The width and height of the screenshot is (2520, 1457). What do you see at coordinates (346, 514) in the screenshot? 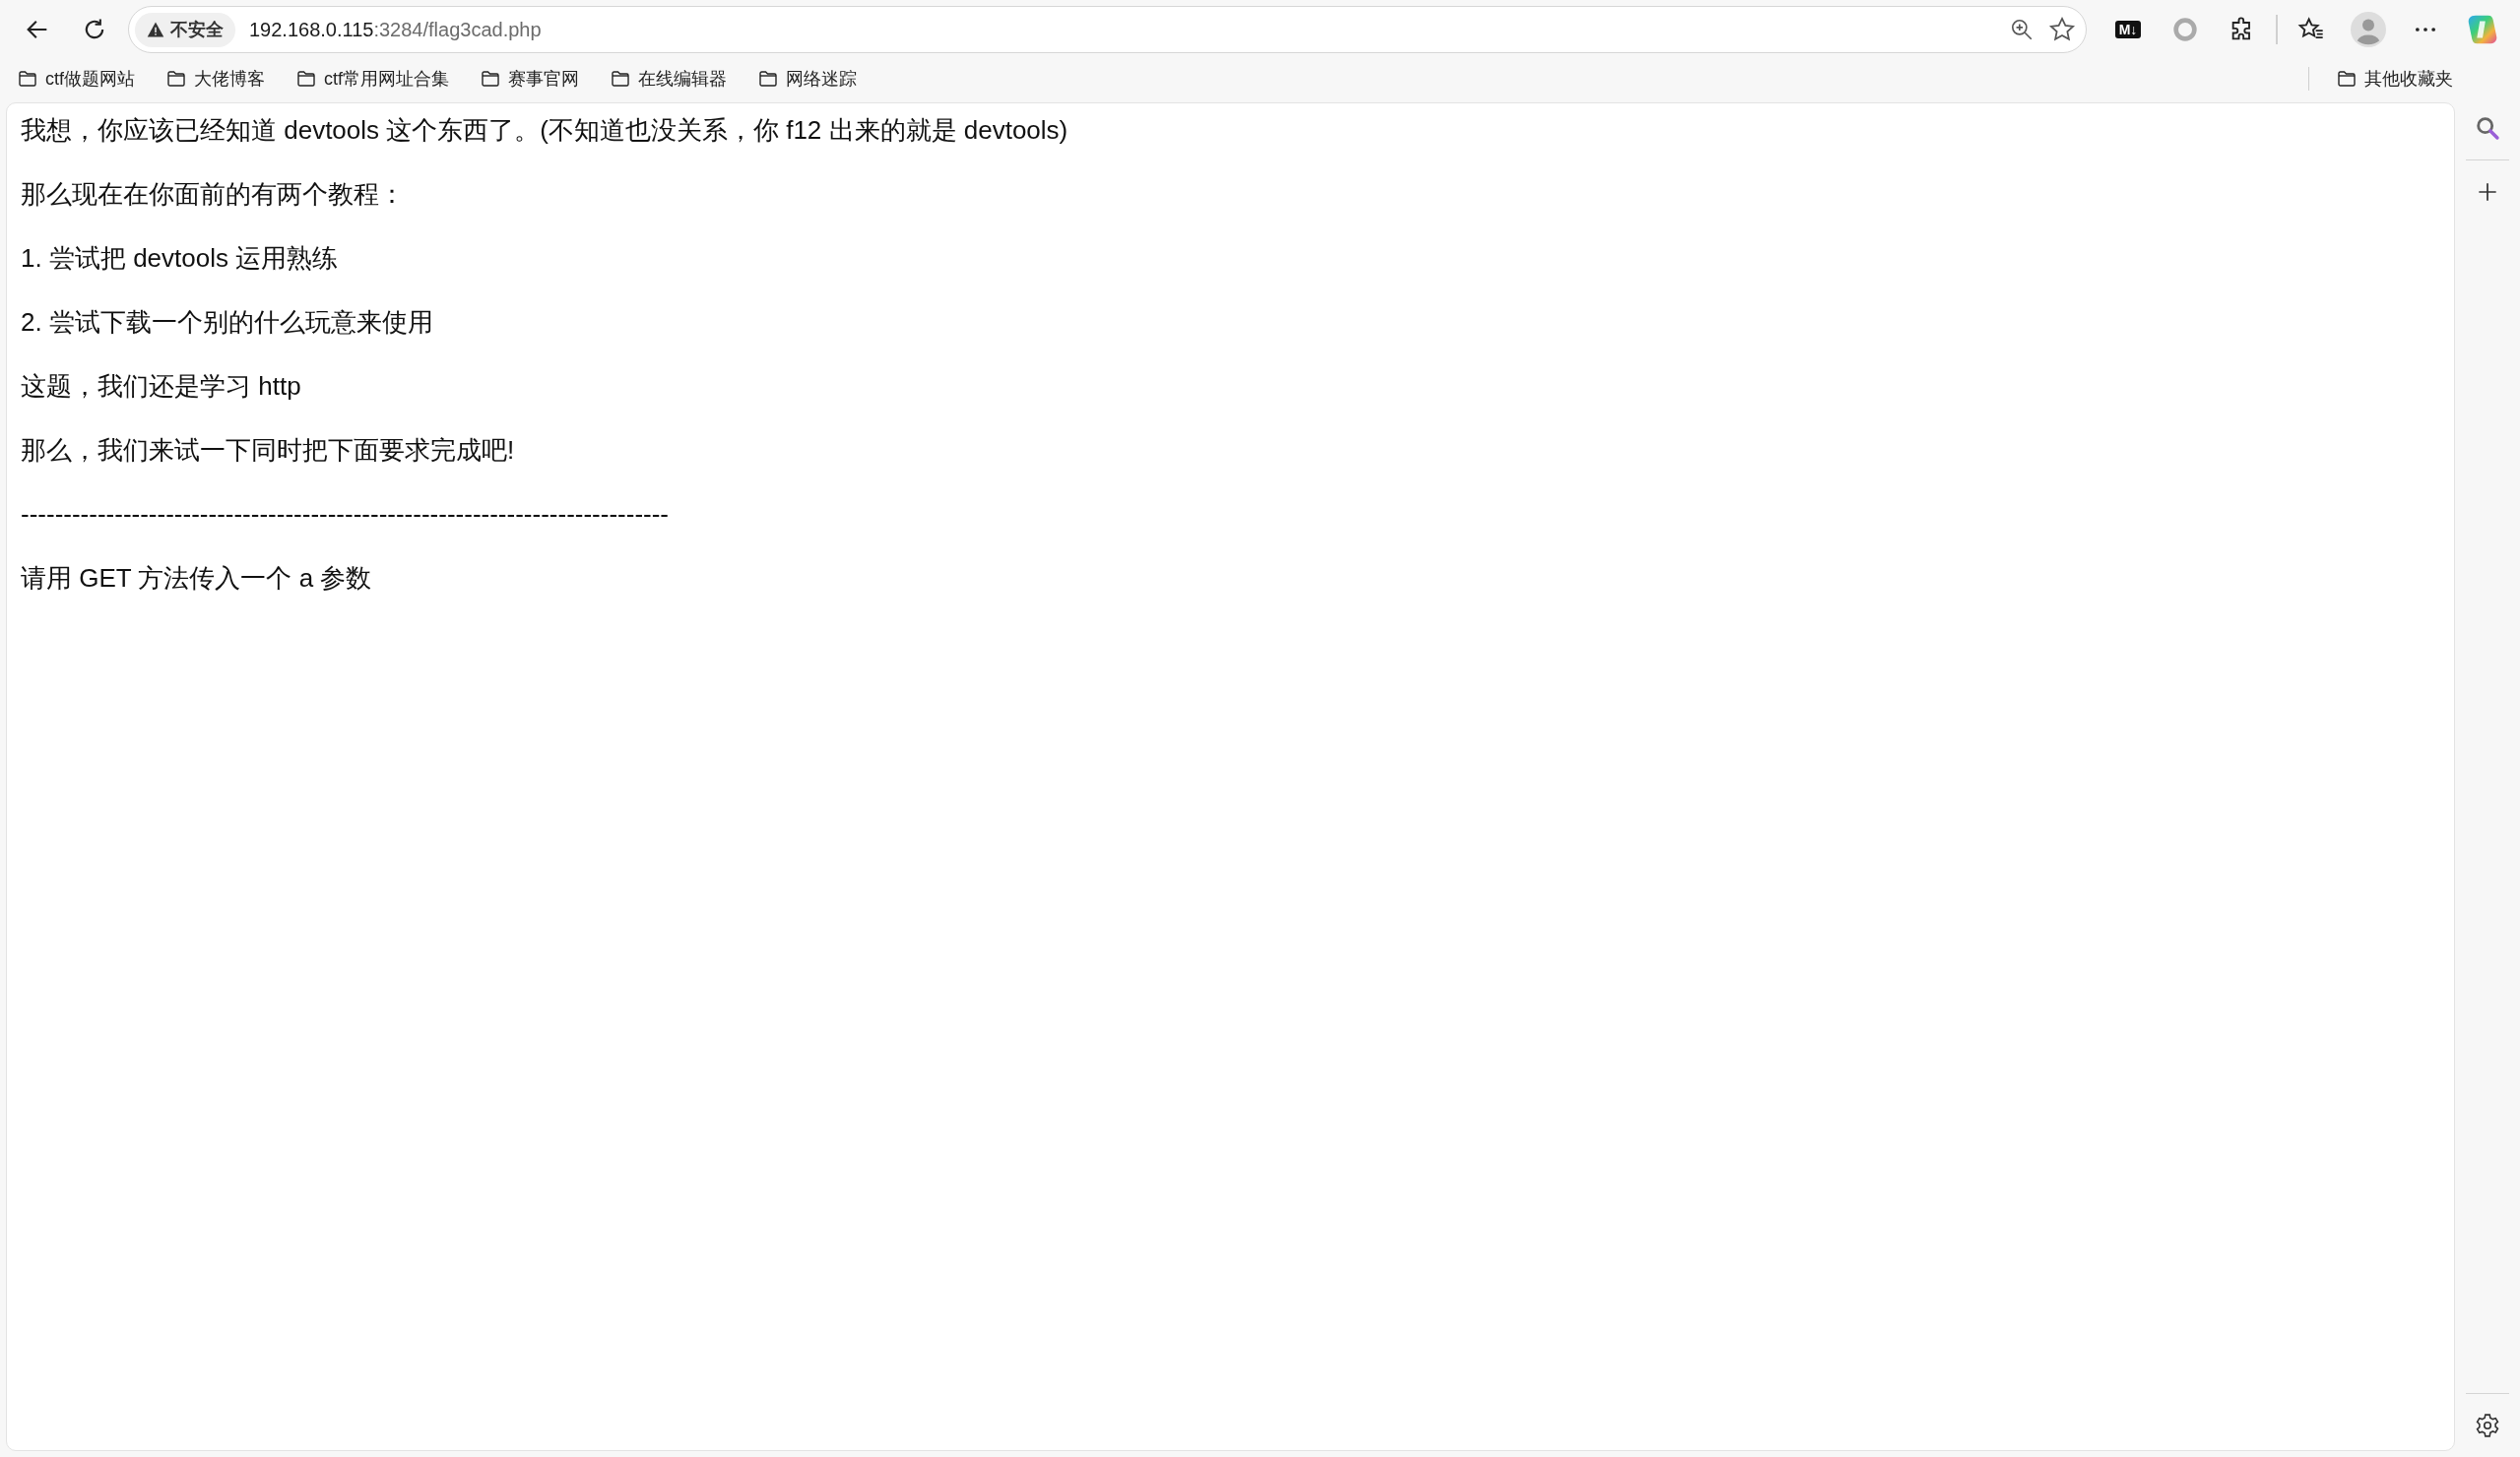
I see `page-paragraph: ----------------------------------------------------------------------------` at bounding box center [346, 514].